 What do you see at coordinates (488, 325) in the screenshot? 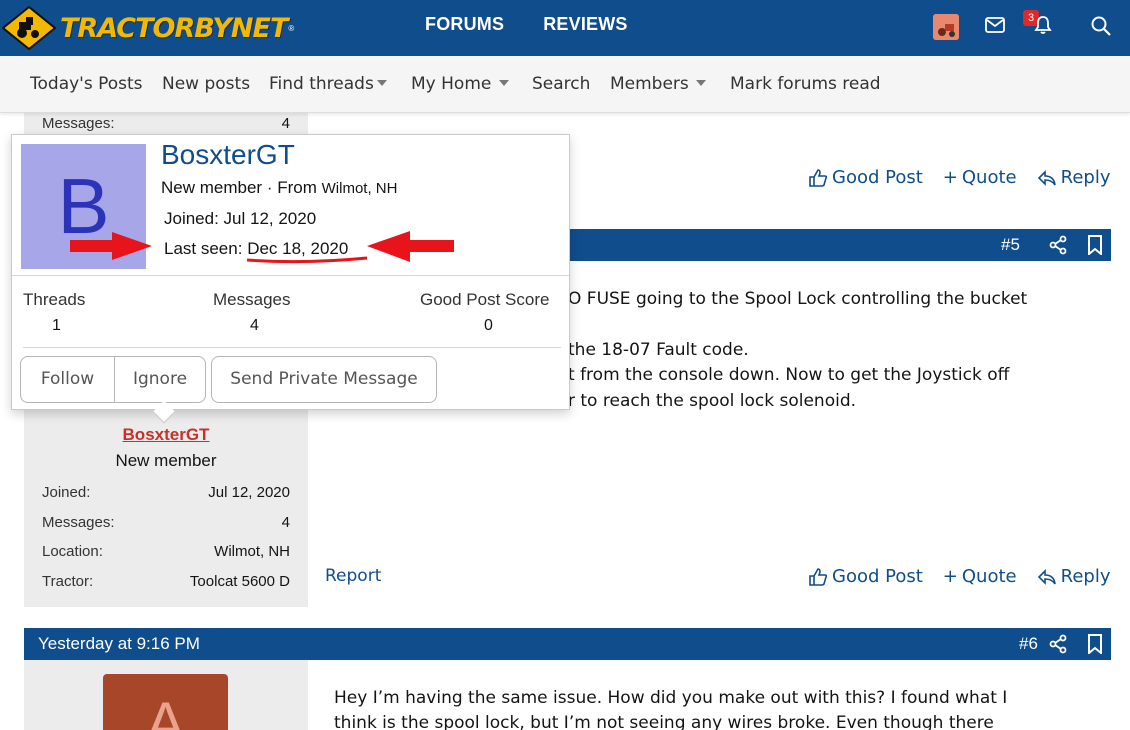
I see `stat-good-post-score-value: 0` at bounding box center [488, 325].